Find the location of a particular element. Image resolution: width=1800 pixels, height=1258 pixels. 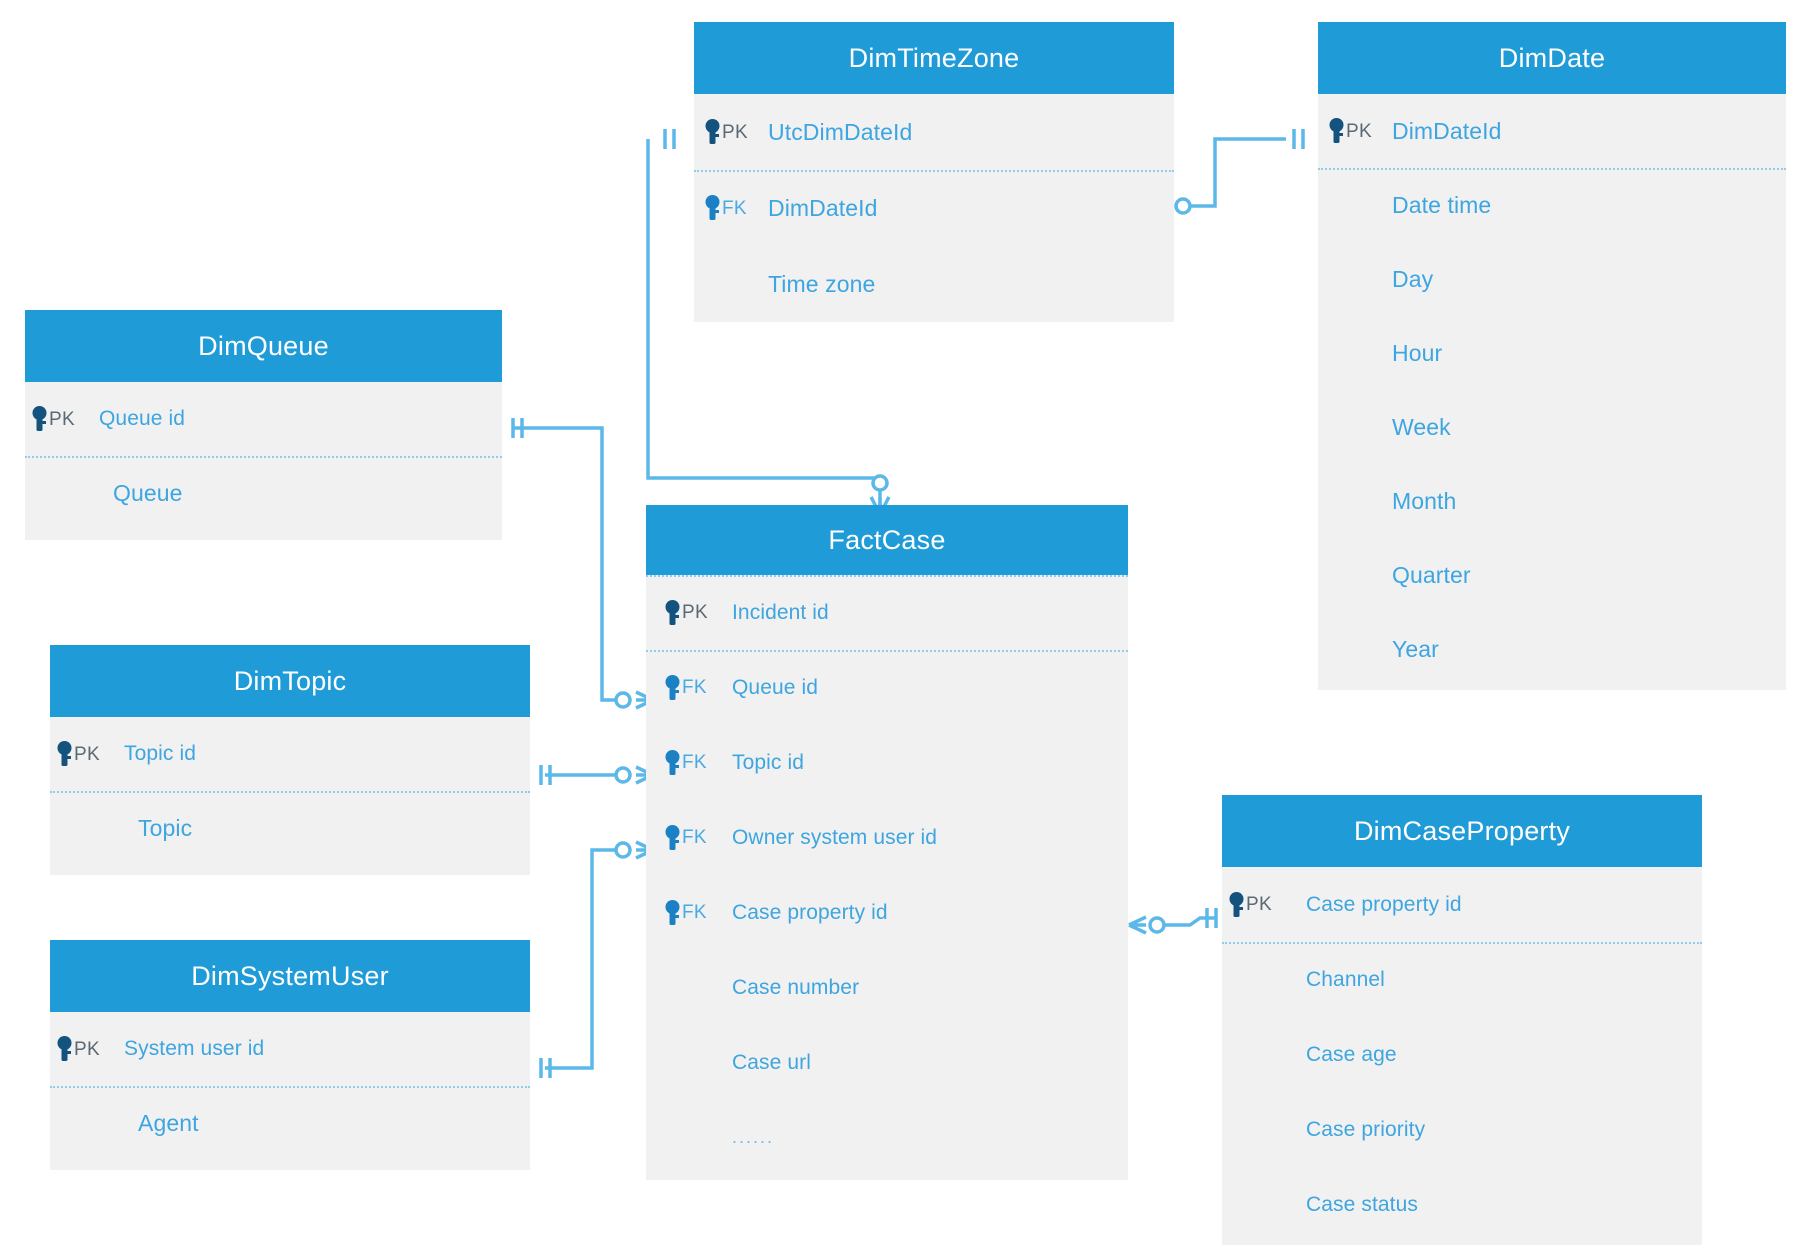

field-row: Case age is located at coordinates (1462, 1054).